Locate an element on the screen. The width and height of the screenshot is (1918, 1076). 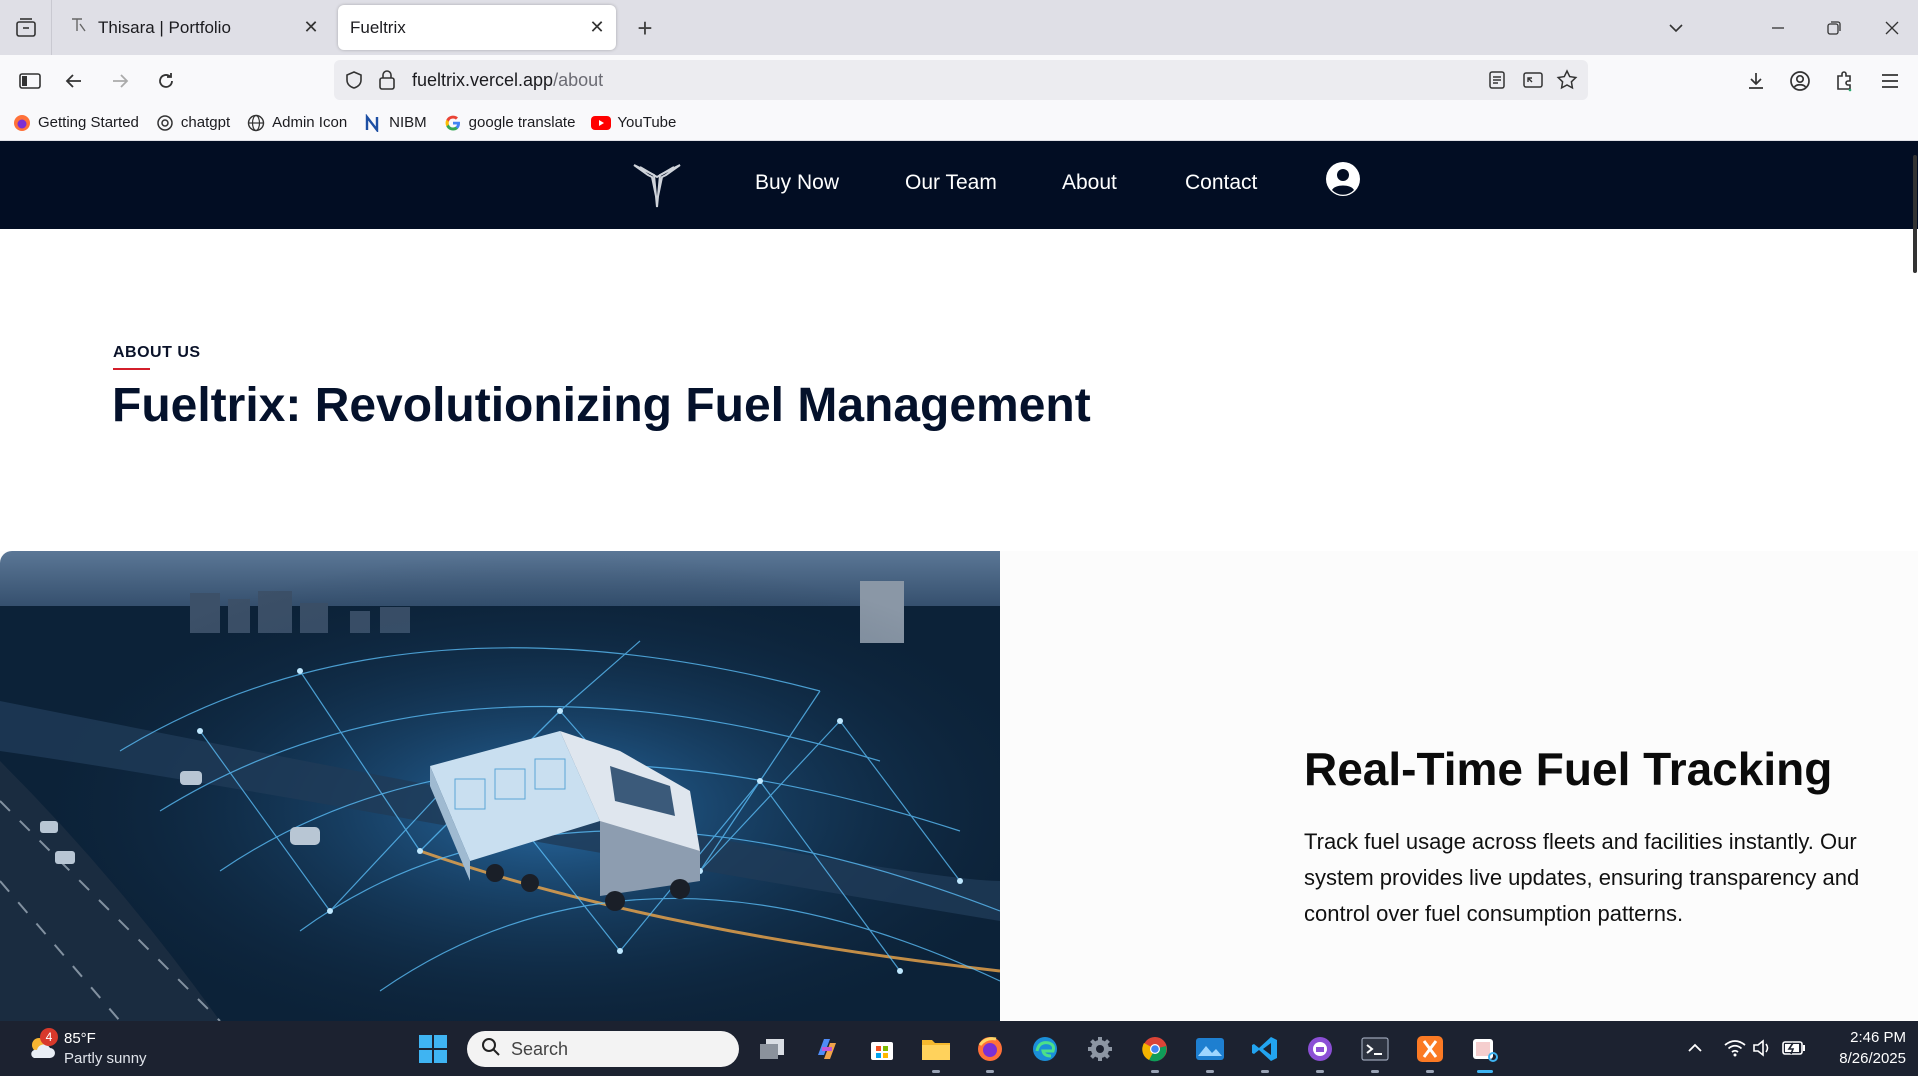
extensions-button is located at coordinates (1844, 81).